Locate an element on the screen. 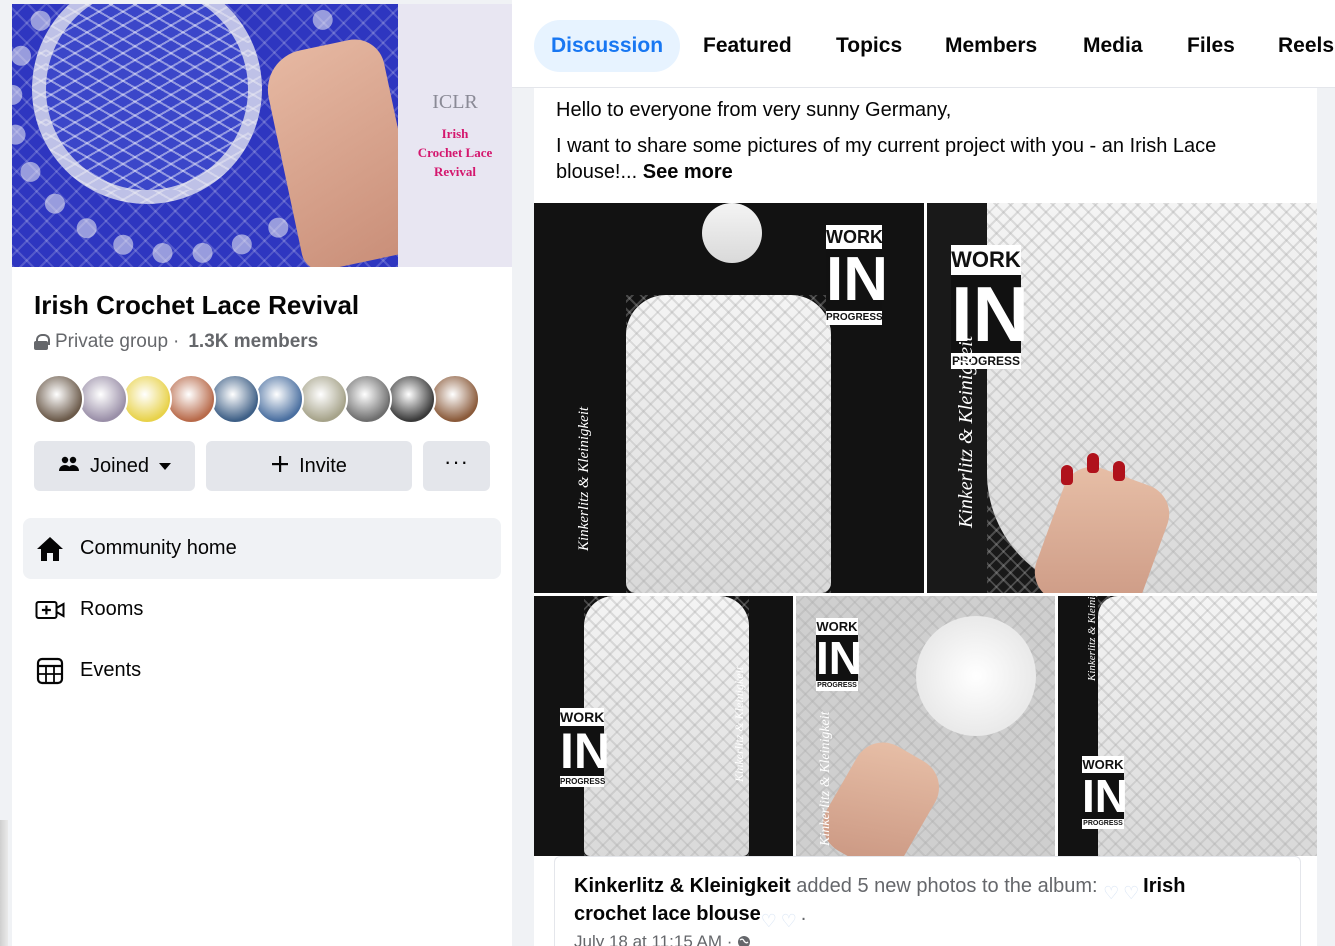 This screenshot has height=946, width=1335. ellipsis-icon: ··· is located at coordinates (456, 461).